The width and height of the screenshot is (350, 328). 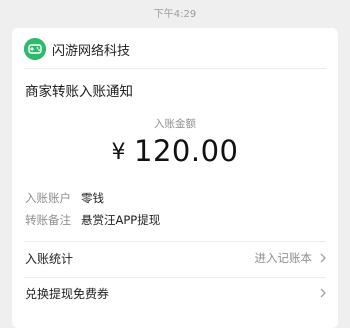 I want to click on detail-value: 零钱, so click(x=92, y=198).